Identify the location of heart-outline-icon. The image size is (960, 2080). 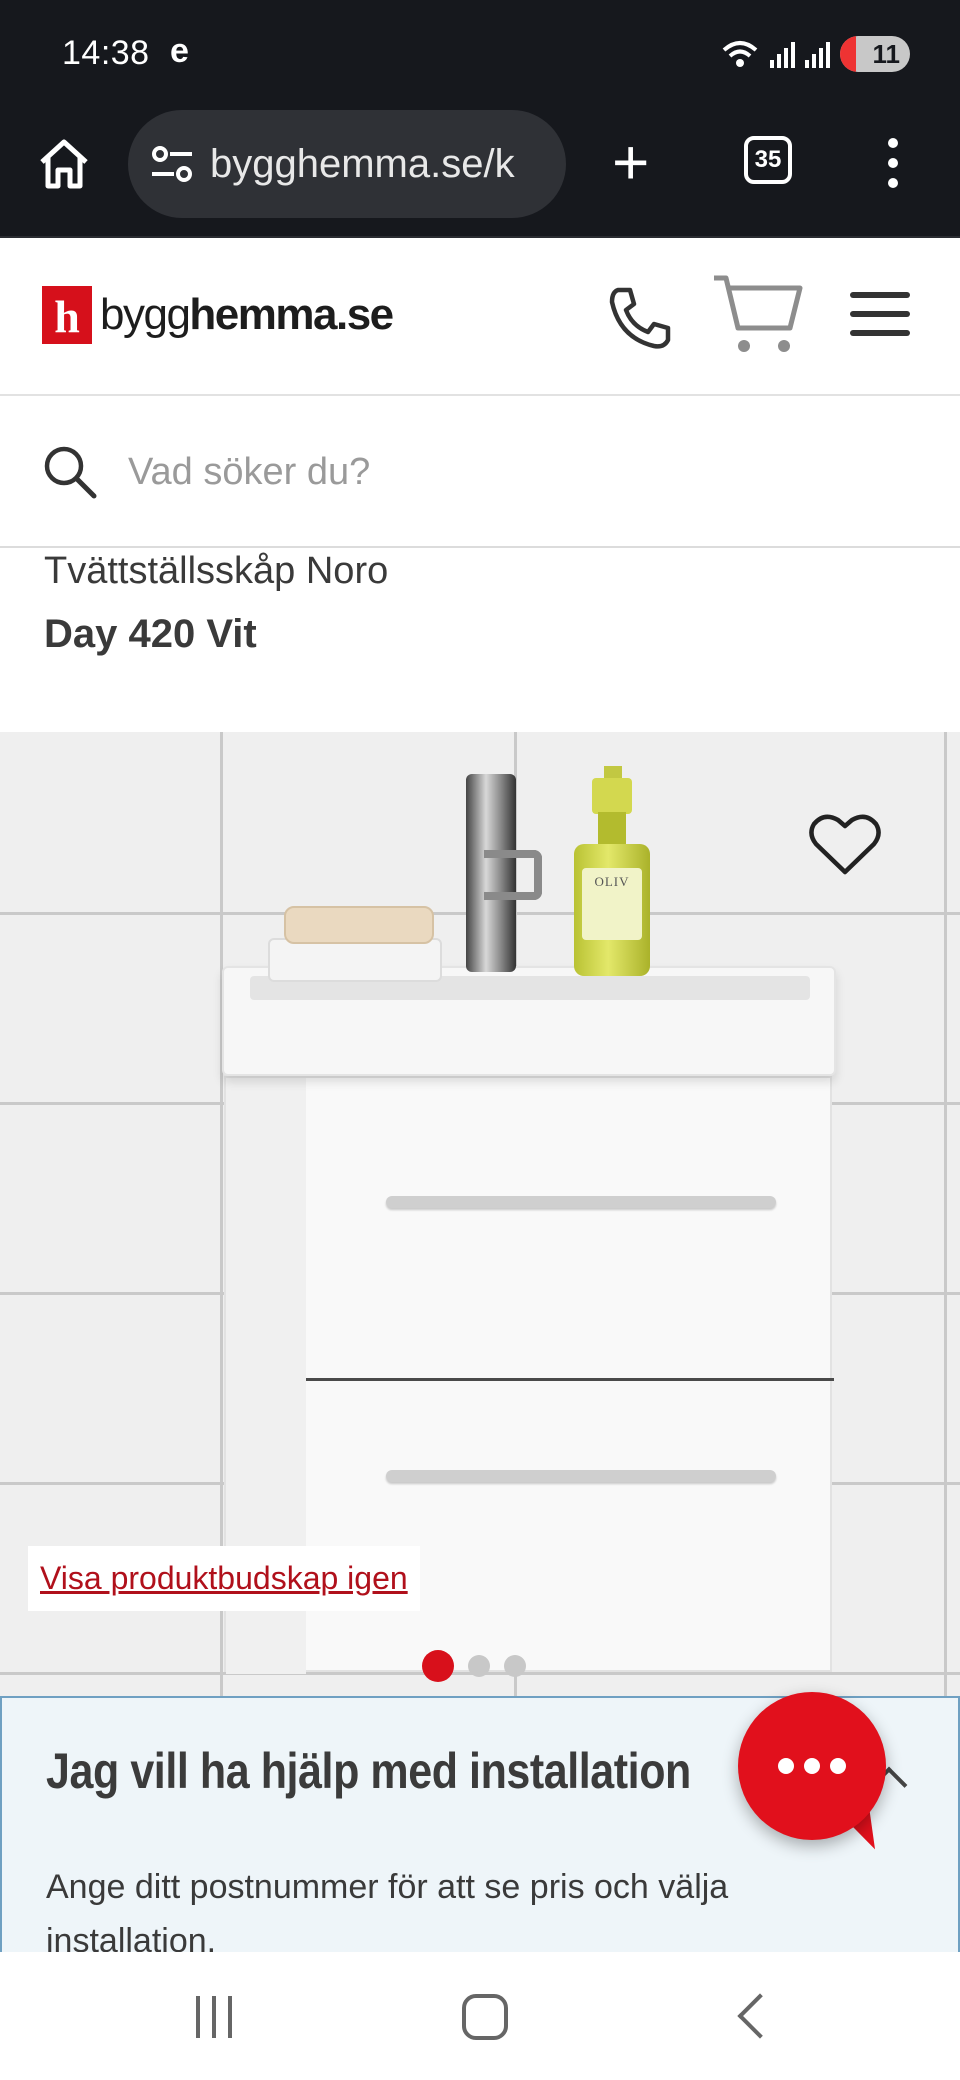
(845, 845).